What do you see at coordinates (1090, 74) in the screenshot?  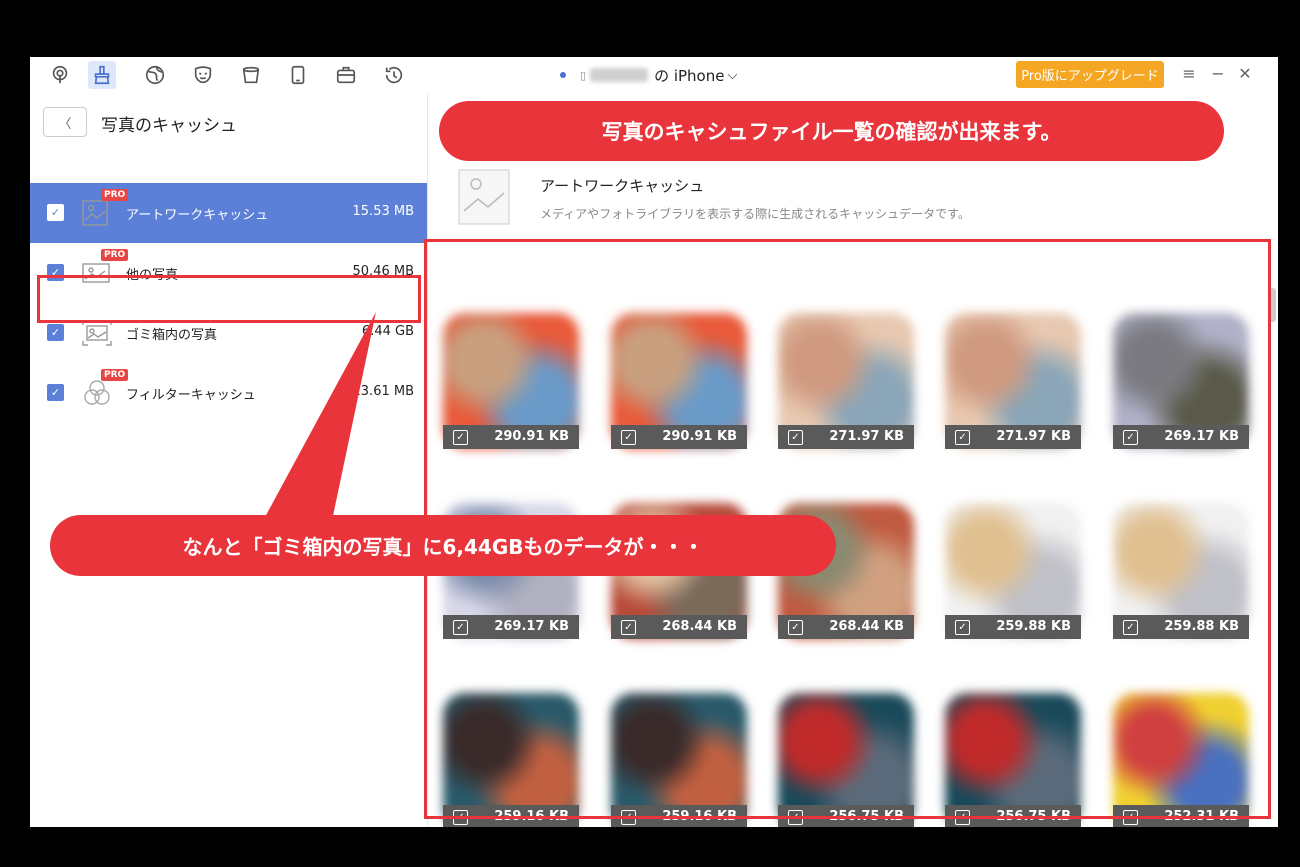 I see `upgrade-button: Pro版にアップグレード` at bounding box center [1090, 74].